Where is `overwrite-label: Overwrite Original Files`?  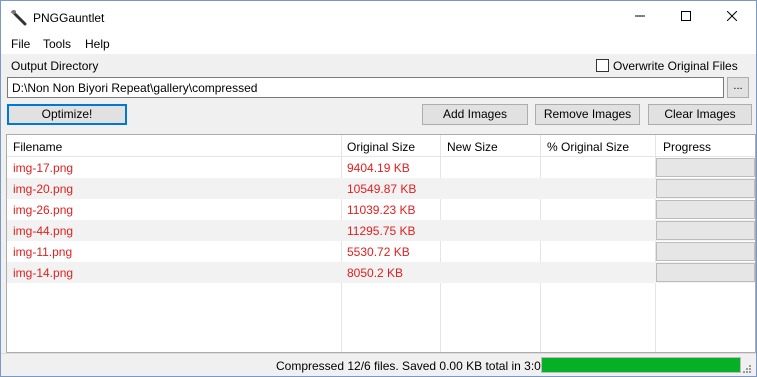 overwrite-label: Overwrite Original Files is located at coordinates (675, 66).